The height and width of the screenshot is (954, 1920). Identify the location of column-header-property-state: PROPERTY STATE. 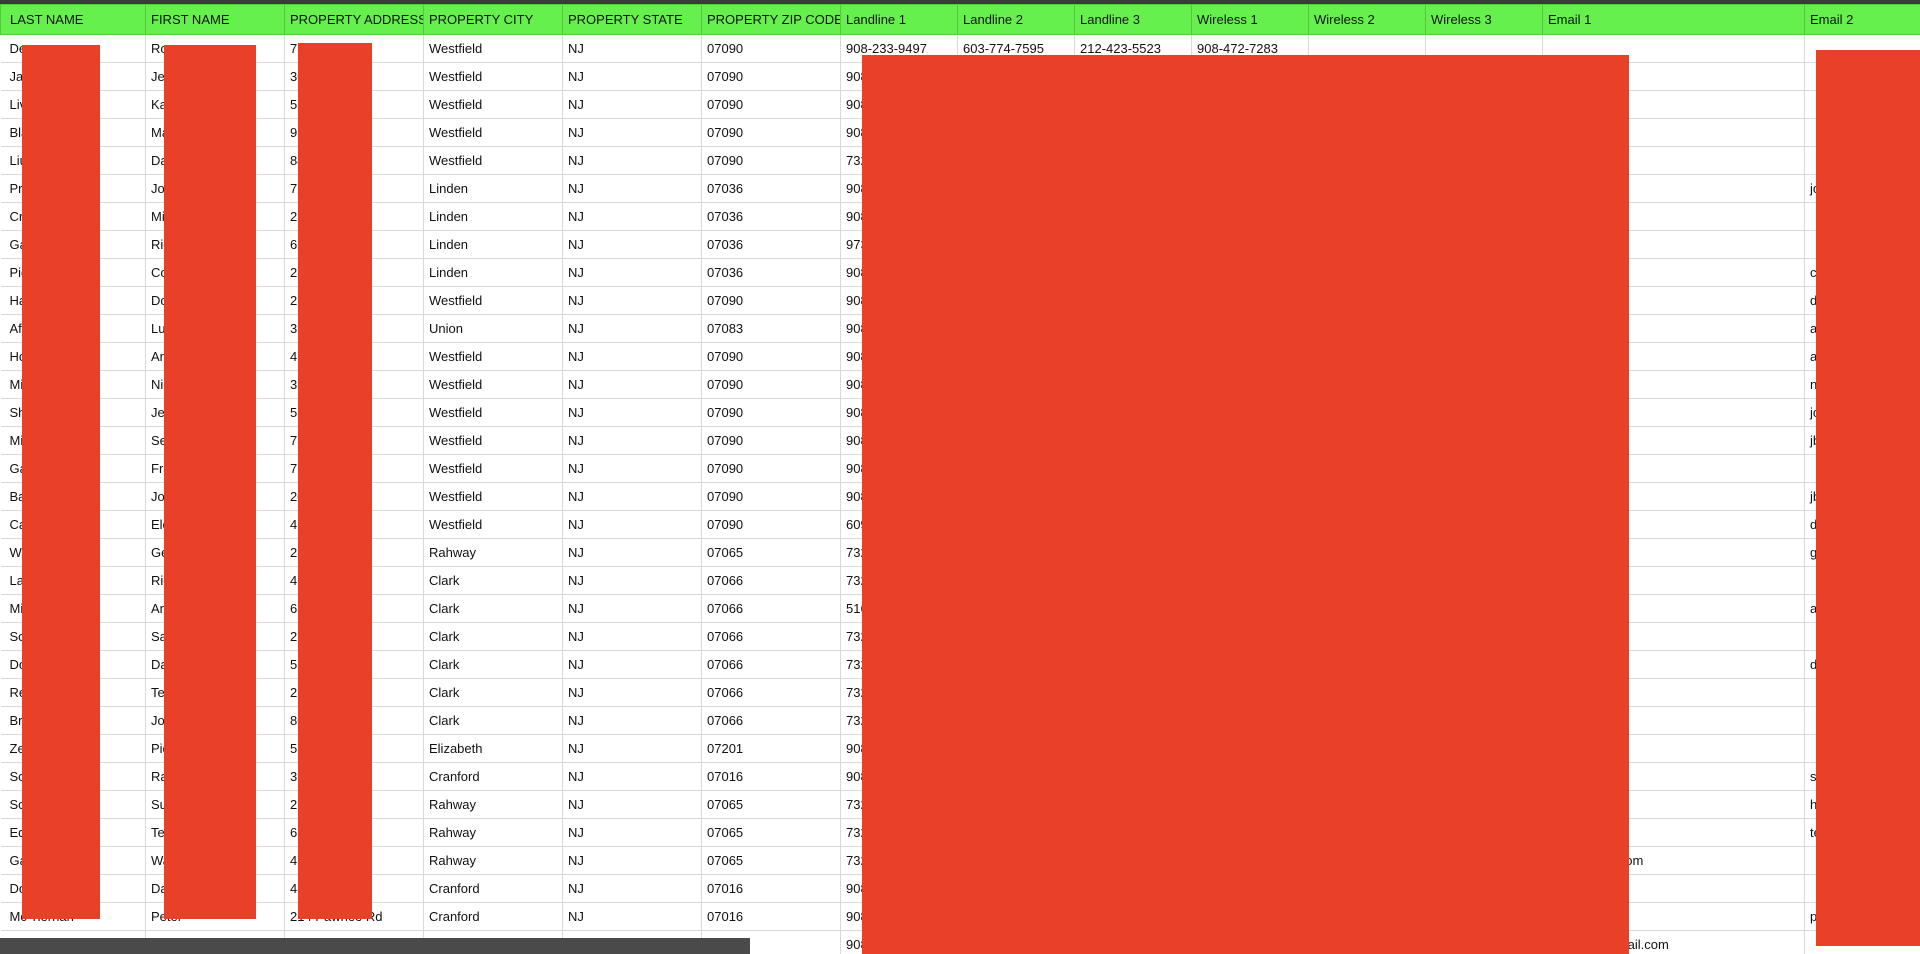
(632, 19).